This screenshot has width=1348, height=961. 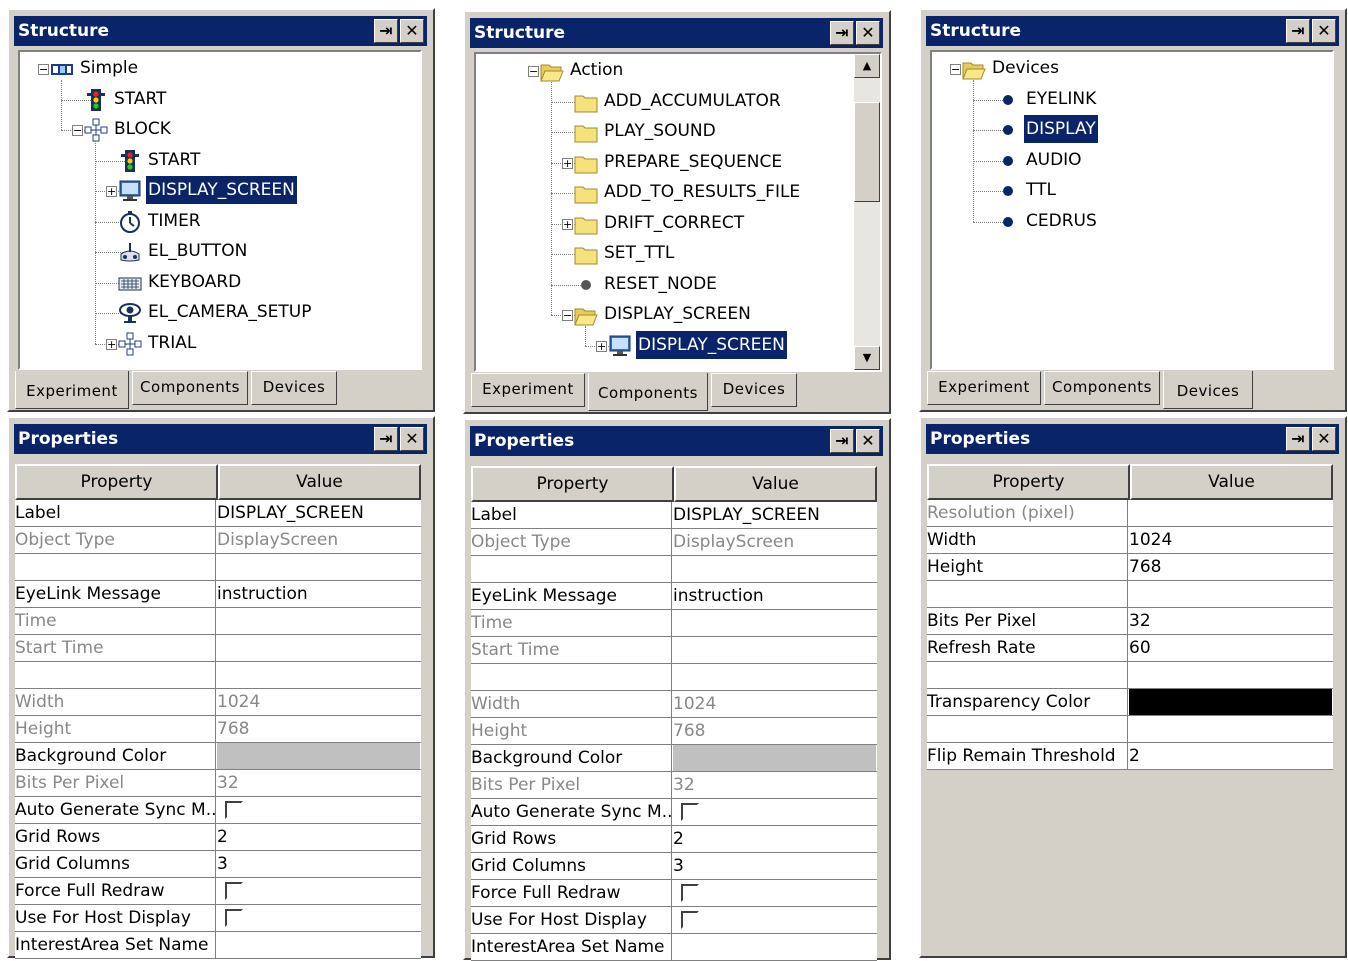 I want to click on tree-node: TTL, so click(x=1132, y=191).